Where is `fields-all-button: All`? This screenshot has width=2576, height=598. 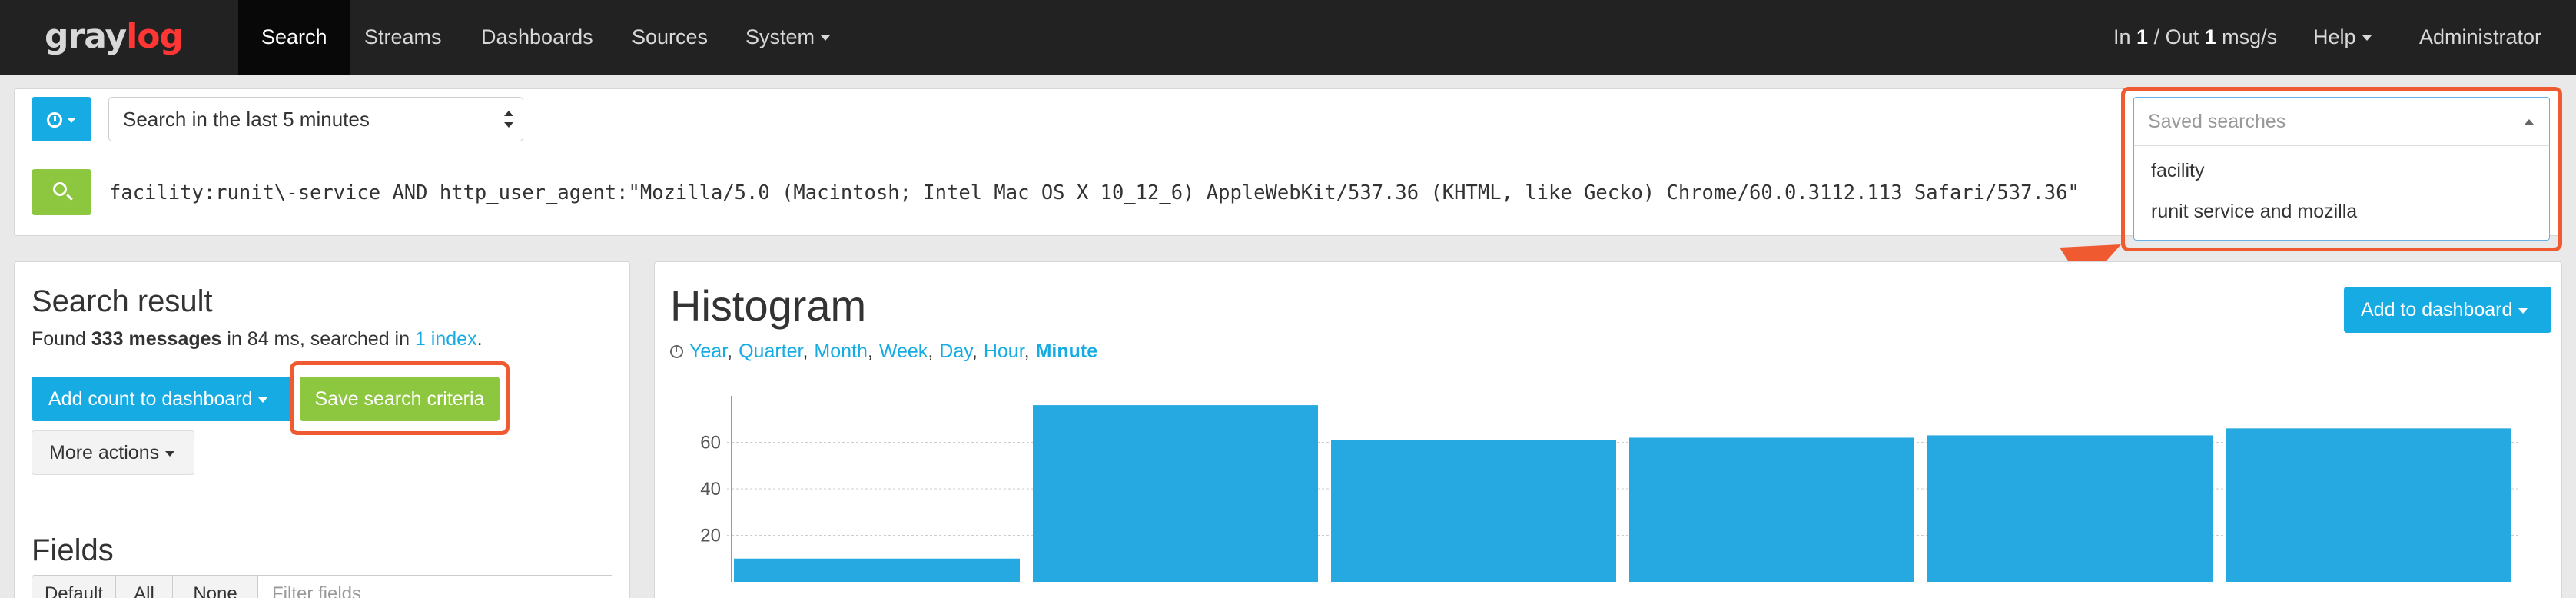 fields-all-button: All is located at coordinates (144, 586).